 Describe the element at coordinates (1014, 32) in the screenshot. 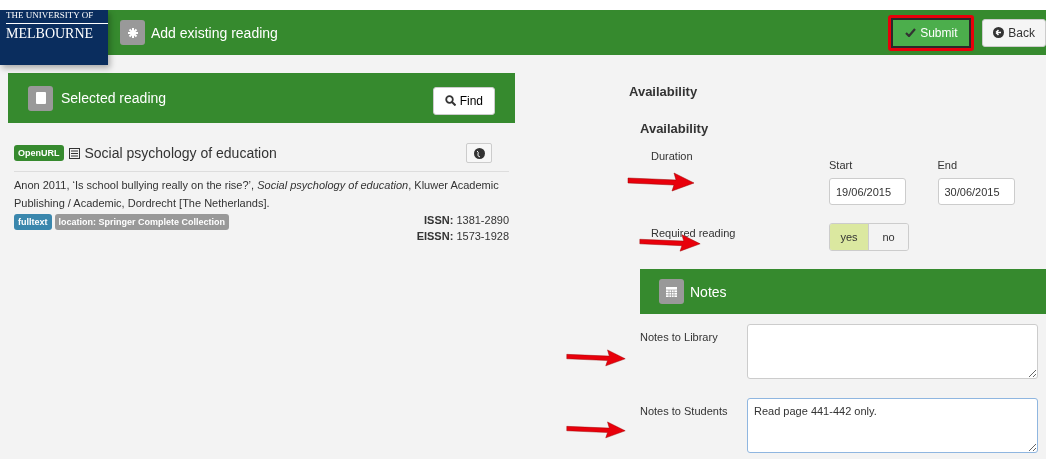

I see `back-button: Back` at that location.